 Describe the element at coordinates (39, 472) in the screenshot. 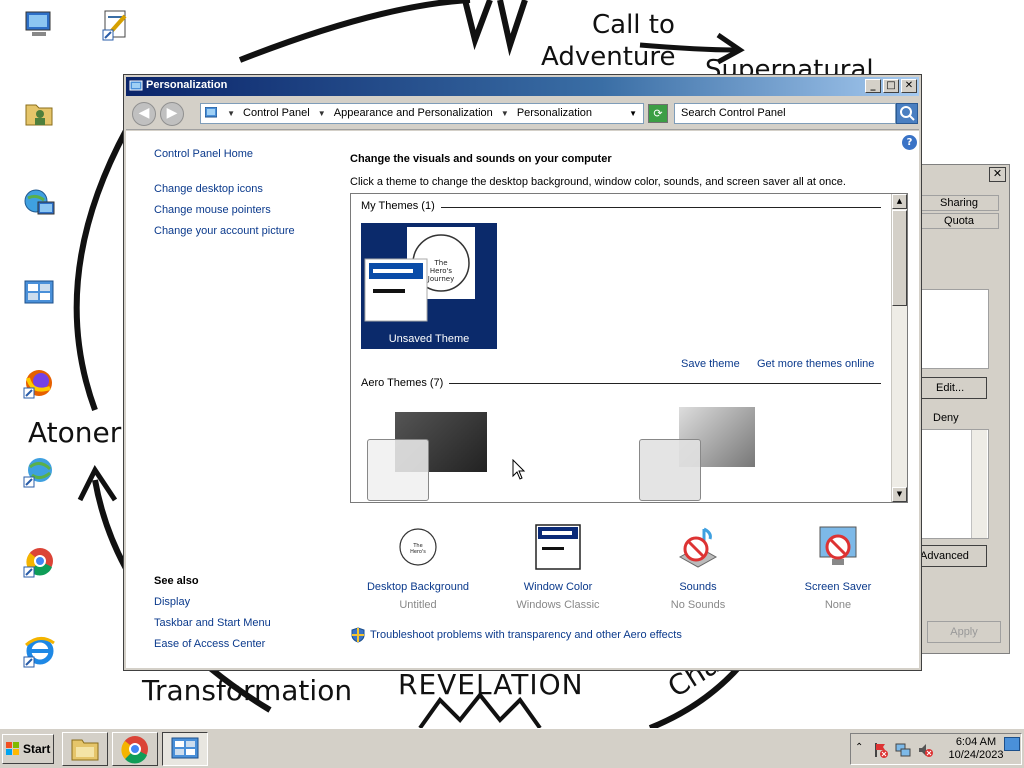

I see `internet-shortcut-icon` at that location.